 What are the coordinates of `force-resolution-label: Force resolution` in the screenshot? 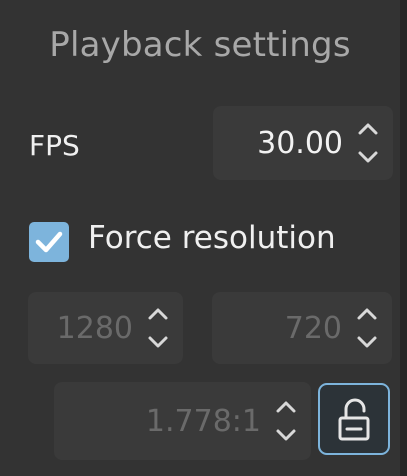 It's located at (212, 238).